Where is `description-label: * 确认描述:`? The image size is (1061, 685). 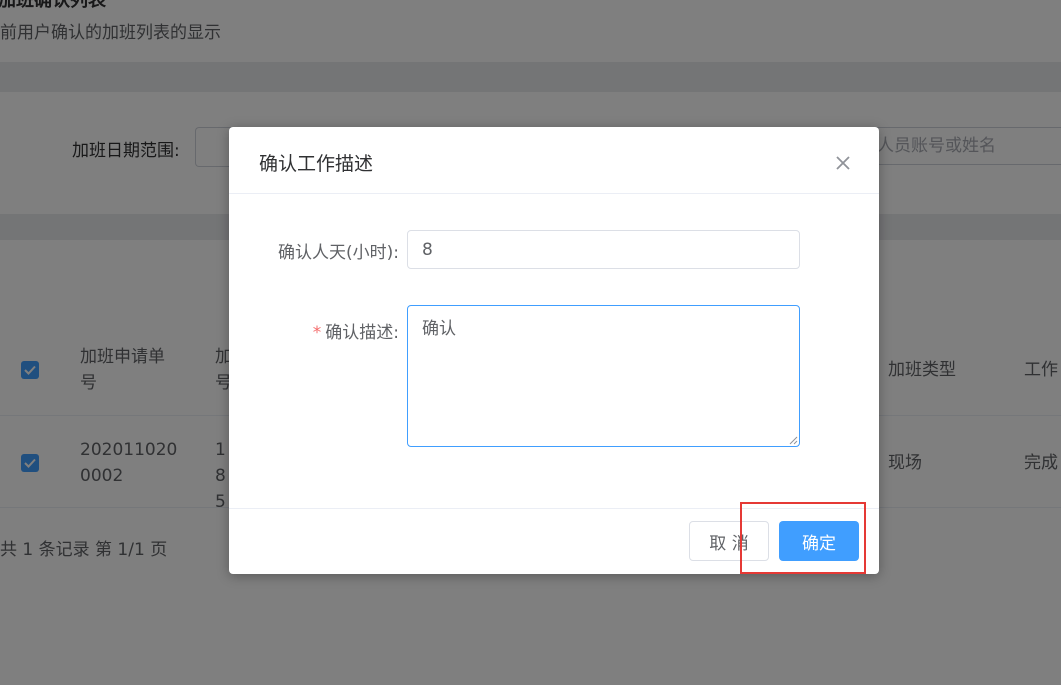
description-label: * 确认描述: is located at coordinates (314, 330).